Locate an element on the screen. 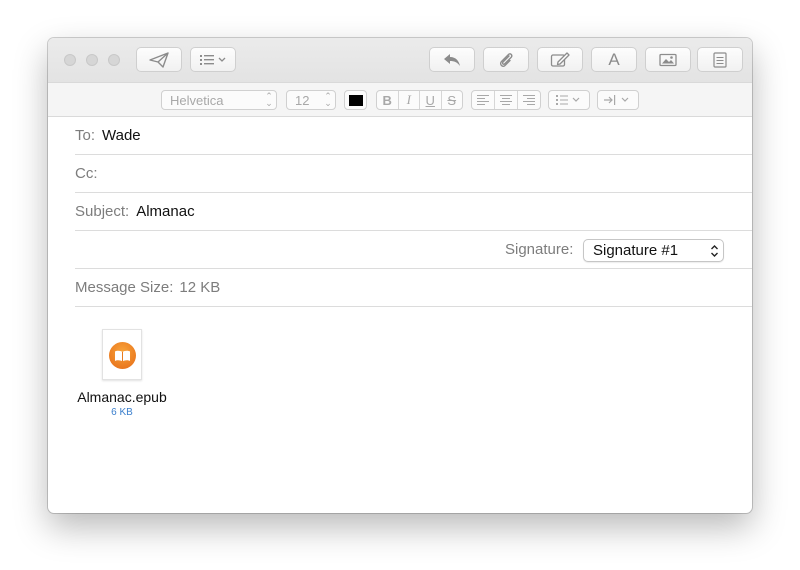 This screenshot has height=570, width=800. subject-field: Almanac is located at coordinates (165, 211).